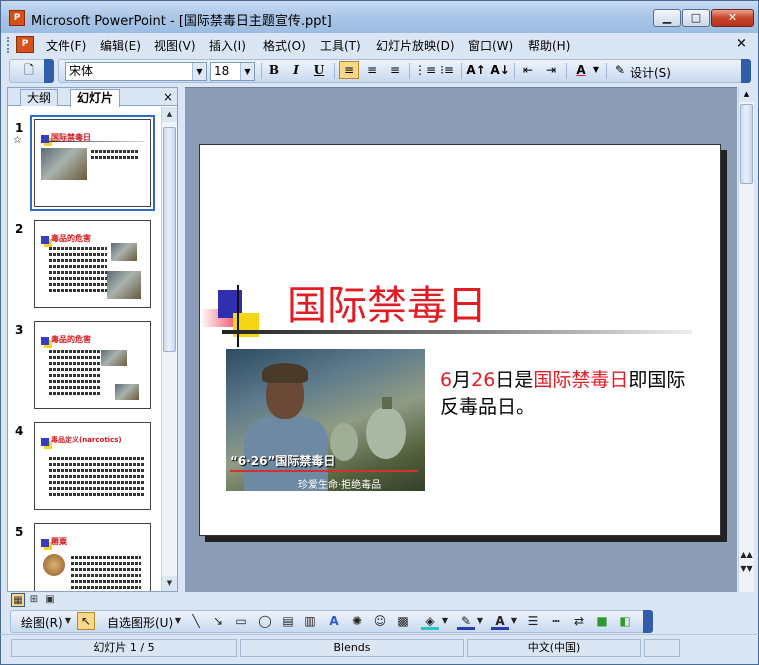 Image resolution: width=759 pixels, height=665 pixels. What do you see at coordinates (136, 71) in the screenshot?
I see `font-name-combo: 宋体 ▼` at bounding box center [136, 71].